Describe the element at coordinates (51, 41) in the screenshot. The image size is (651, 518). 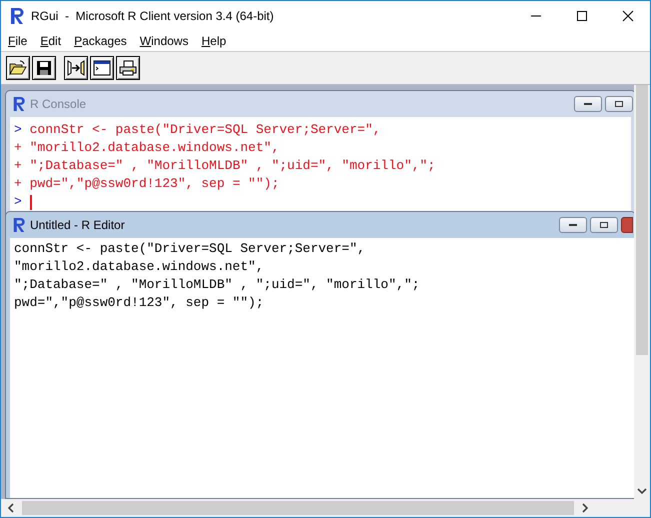
I see `menu-item: Edit` at that location.